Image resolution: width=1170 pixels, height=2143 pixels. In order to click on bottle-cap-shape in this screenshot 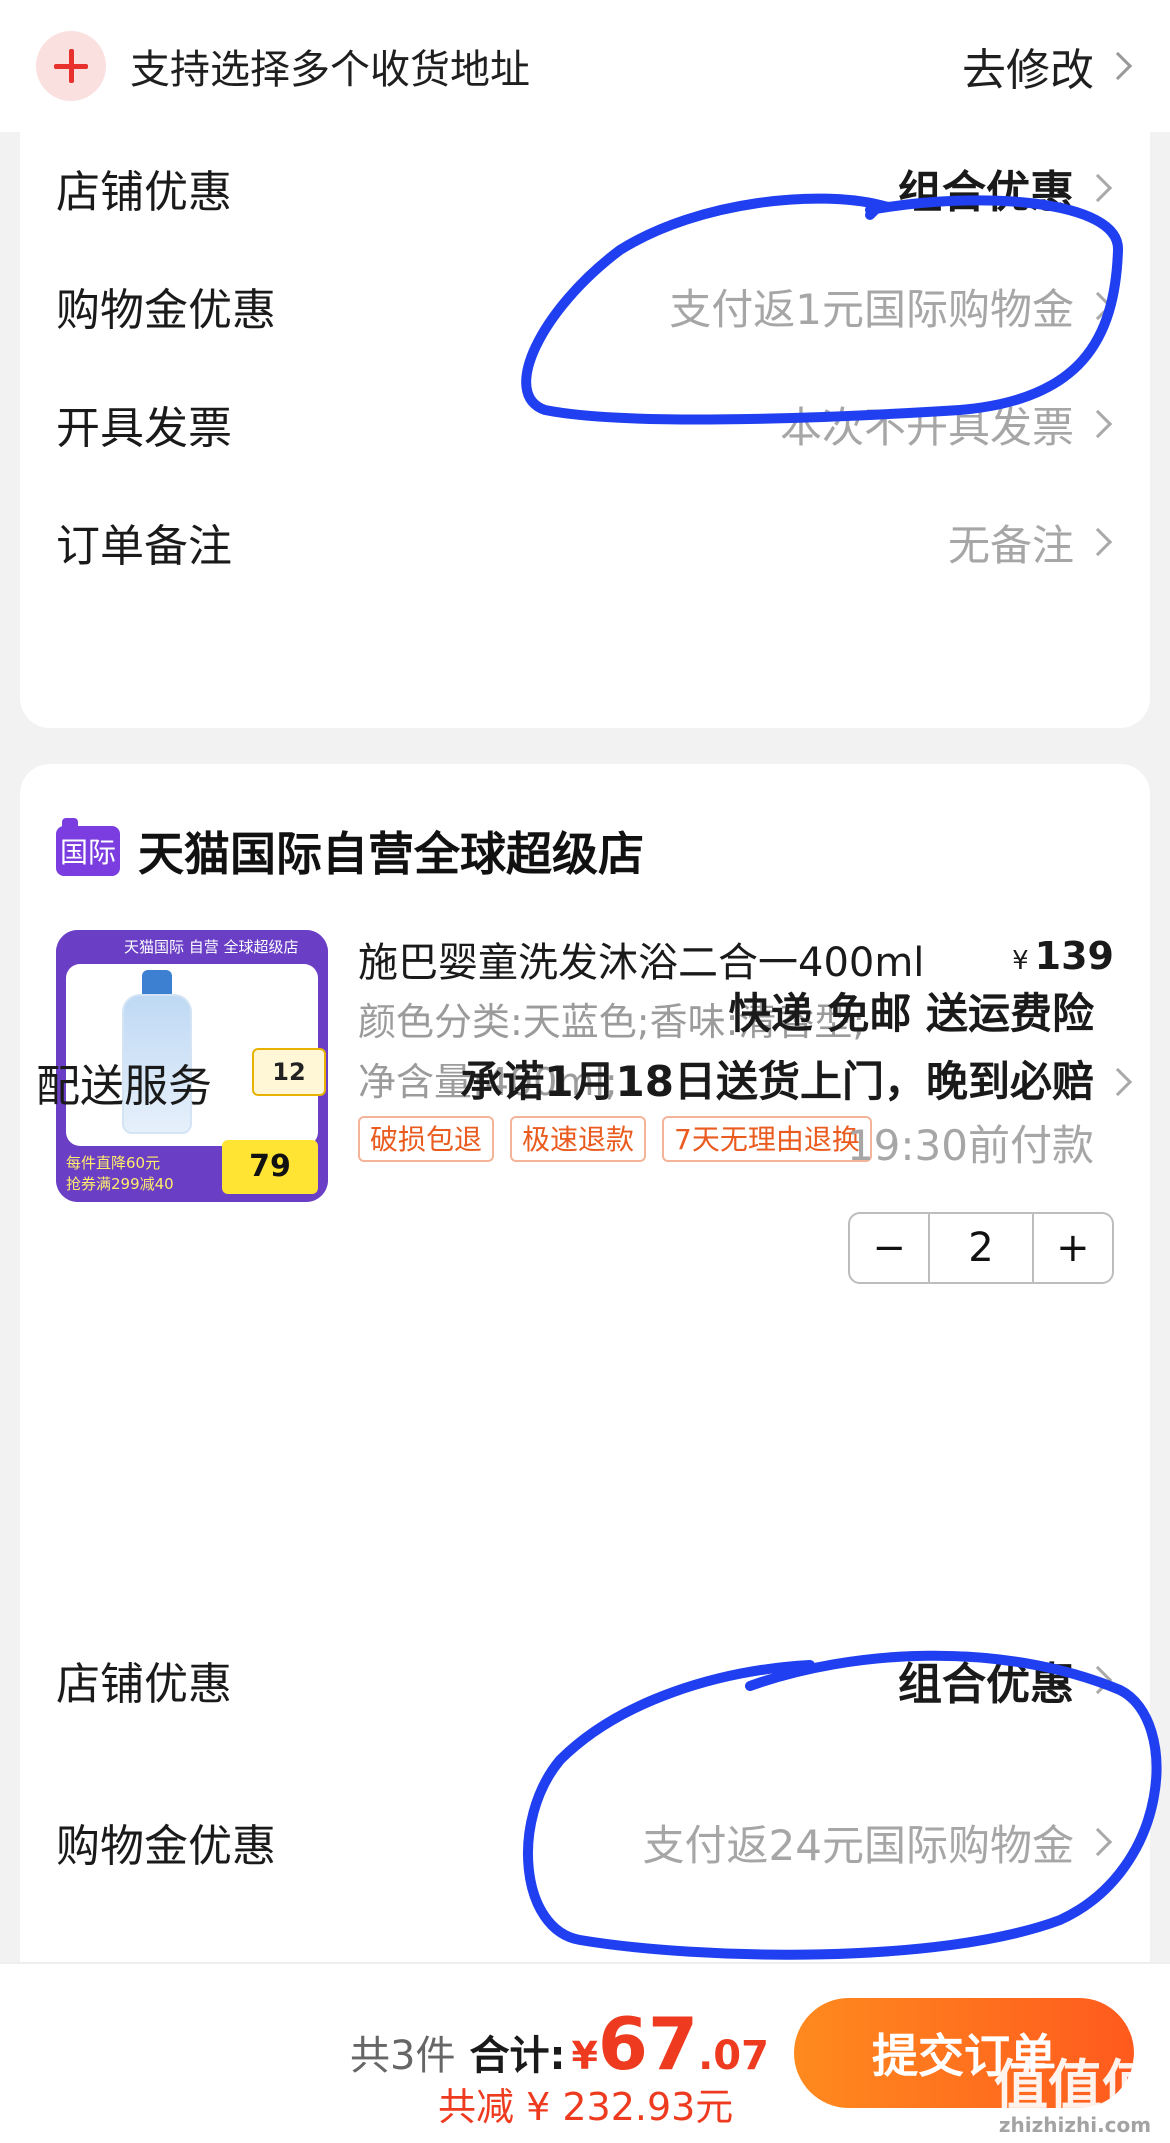, I will do `click(157, 983)`.